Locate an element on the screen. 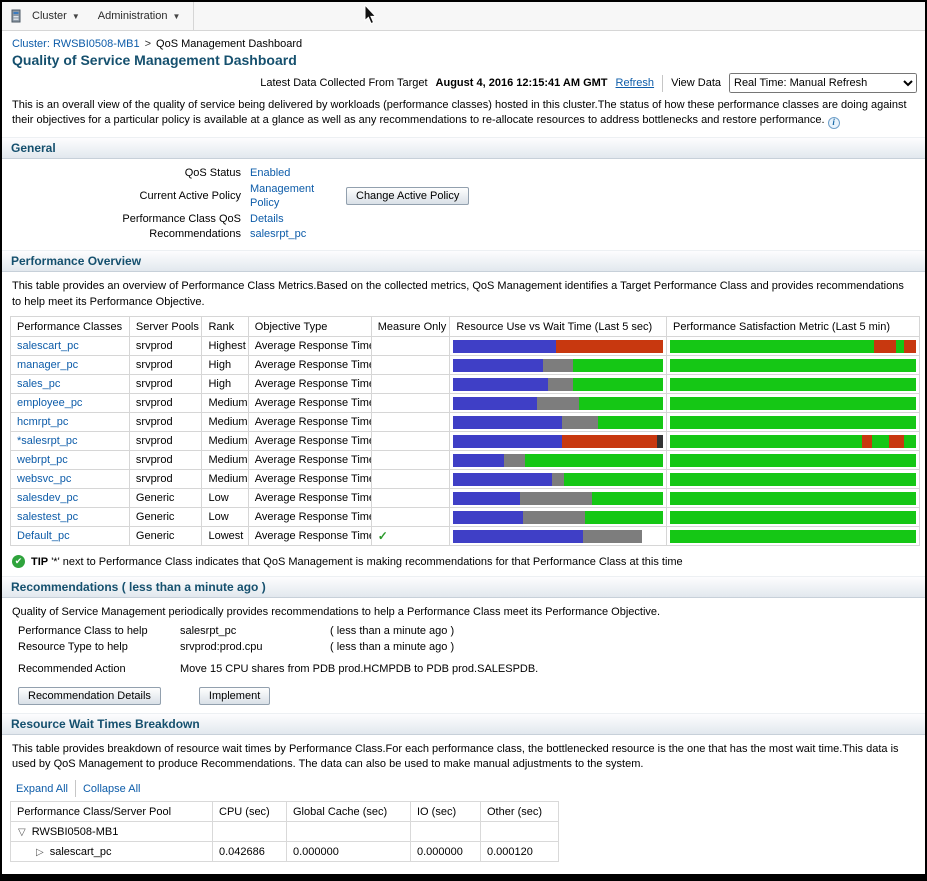 The height and width of the screenshot is (881, 927). perf-class-link: employee_pc is located at coordinates (49, 403).